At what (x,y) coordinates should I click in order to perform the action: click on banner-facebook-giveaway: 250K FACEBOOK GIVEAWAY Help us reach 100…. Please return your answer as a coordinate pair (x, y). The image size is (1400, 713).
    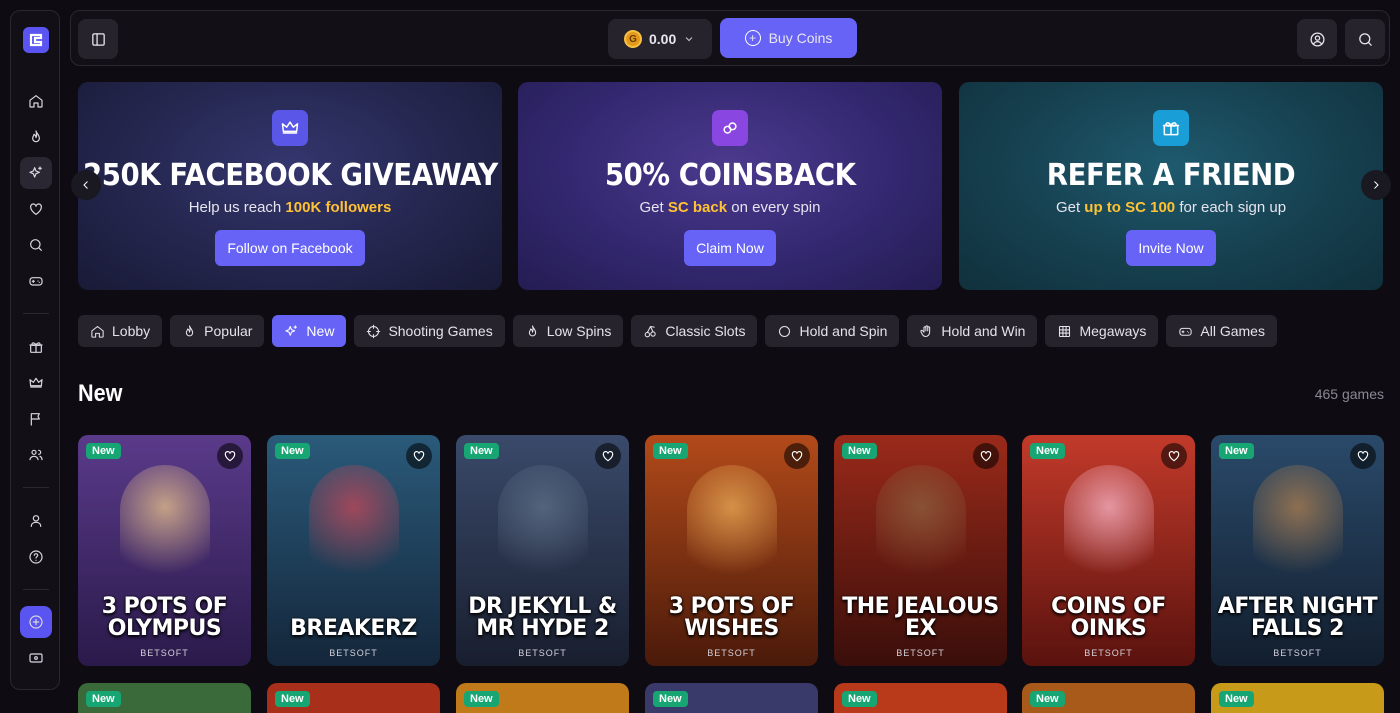
    Looking at the image, I should click on (290, 186).